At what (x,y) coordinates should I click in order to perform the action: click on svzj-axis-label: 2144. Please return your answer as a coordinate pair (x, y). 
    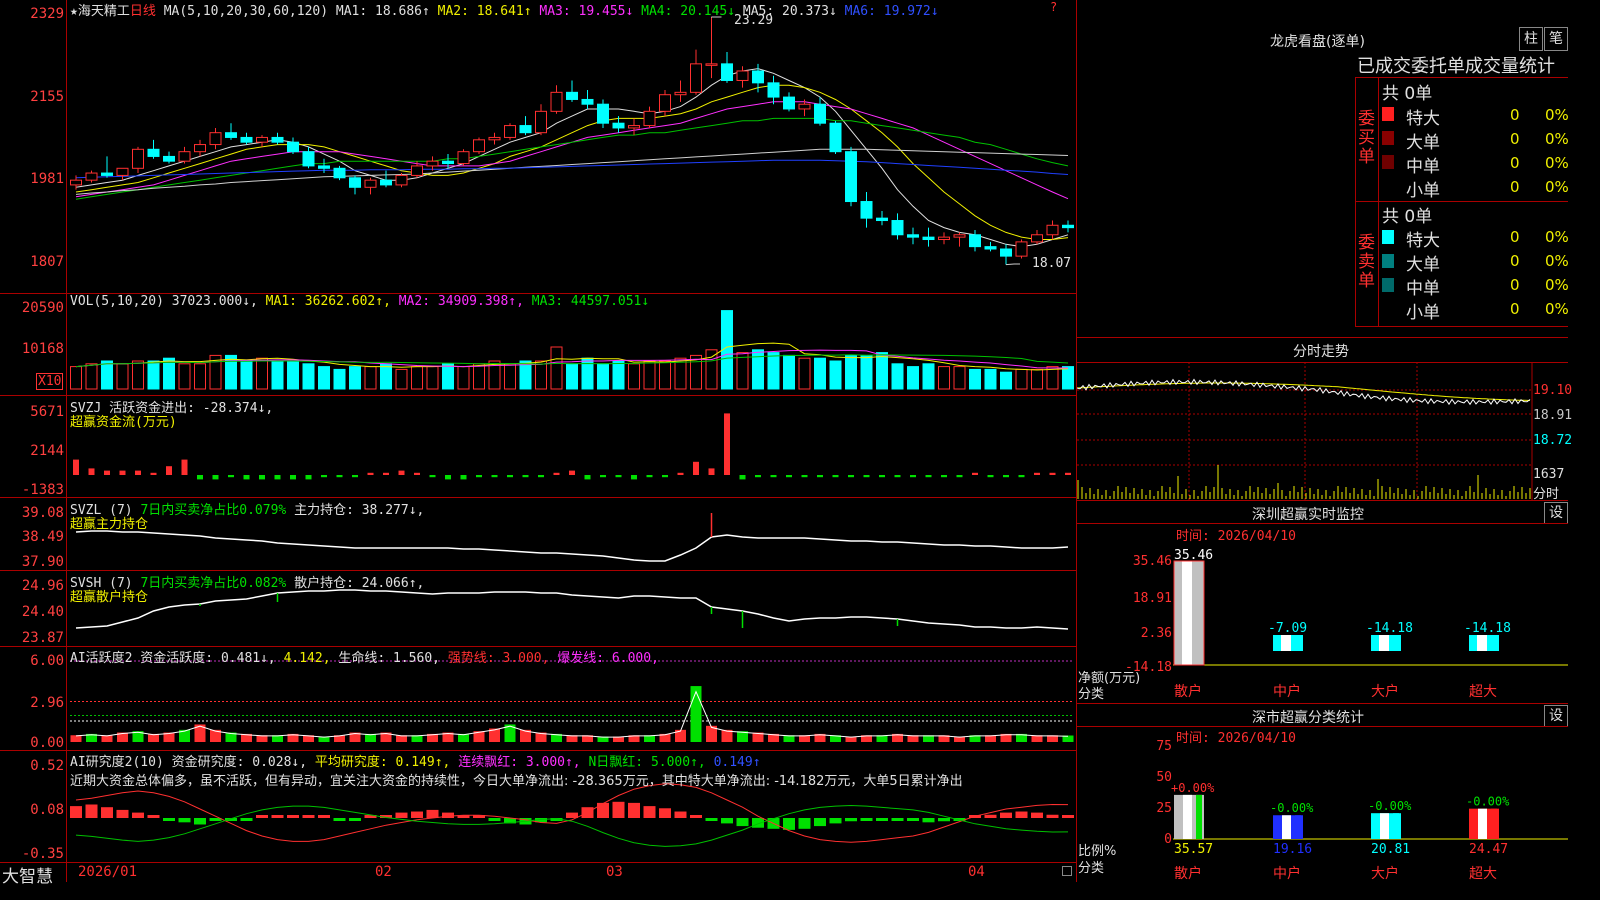
    Looking at the image, I should click on (47, 451).